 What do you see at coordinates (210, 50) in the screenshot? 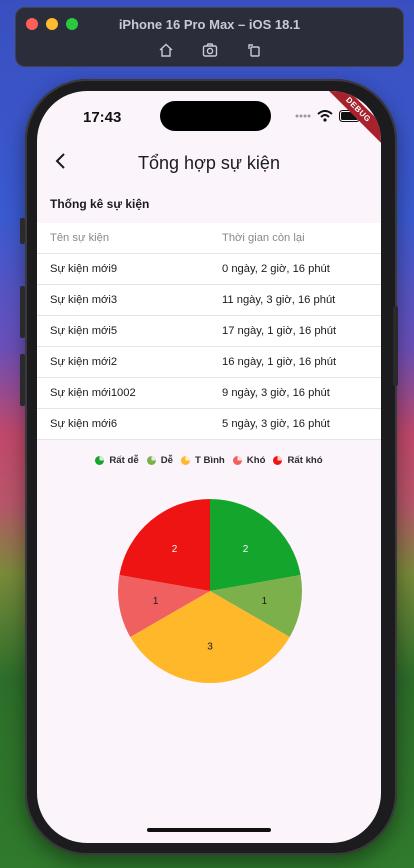
I see `screenshot-icon` at bounding box center [210, 50].